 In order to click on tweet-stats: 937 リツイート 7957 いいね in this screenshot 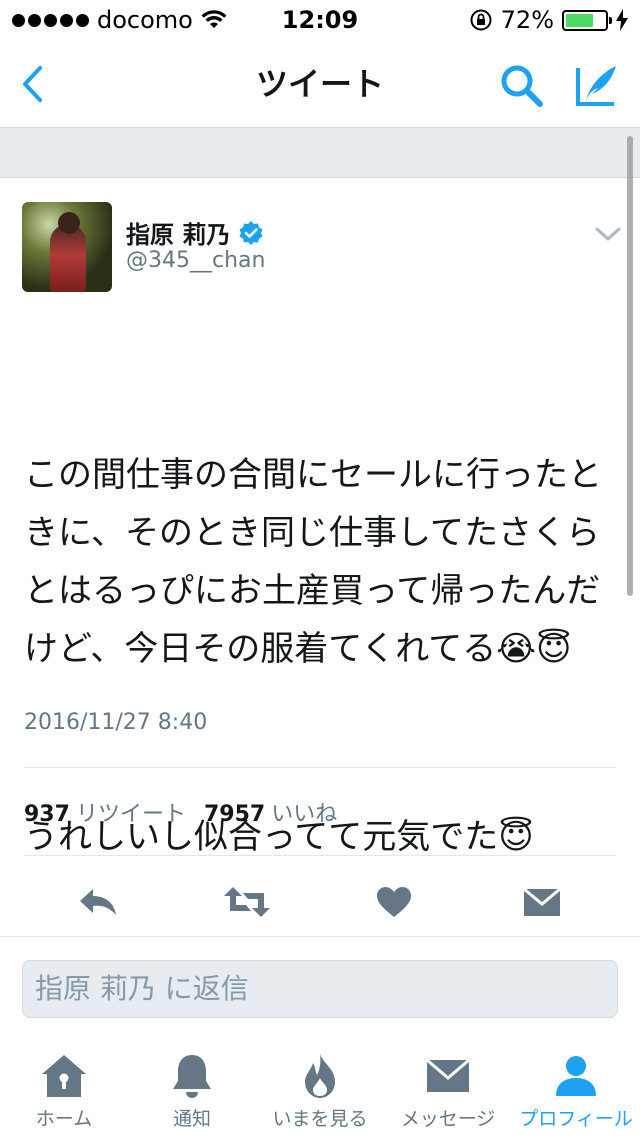, I will do `click(180, 812)`.